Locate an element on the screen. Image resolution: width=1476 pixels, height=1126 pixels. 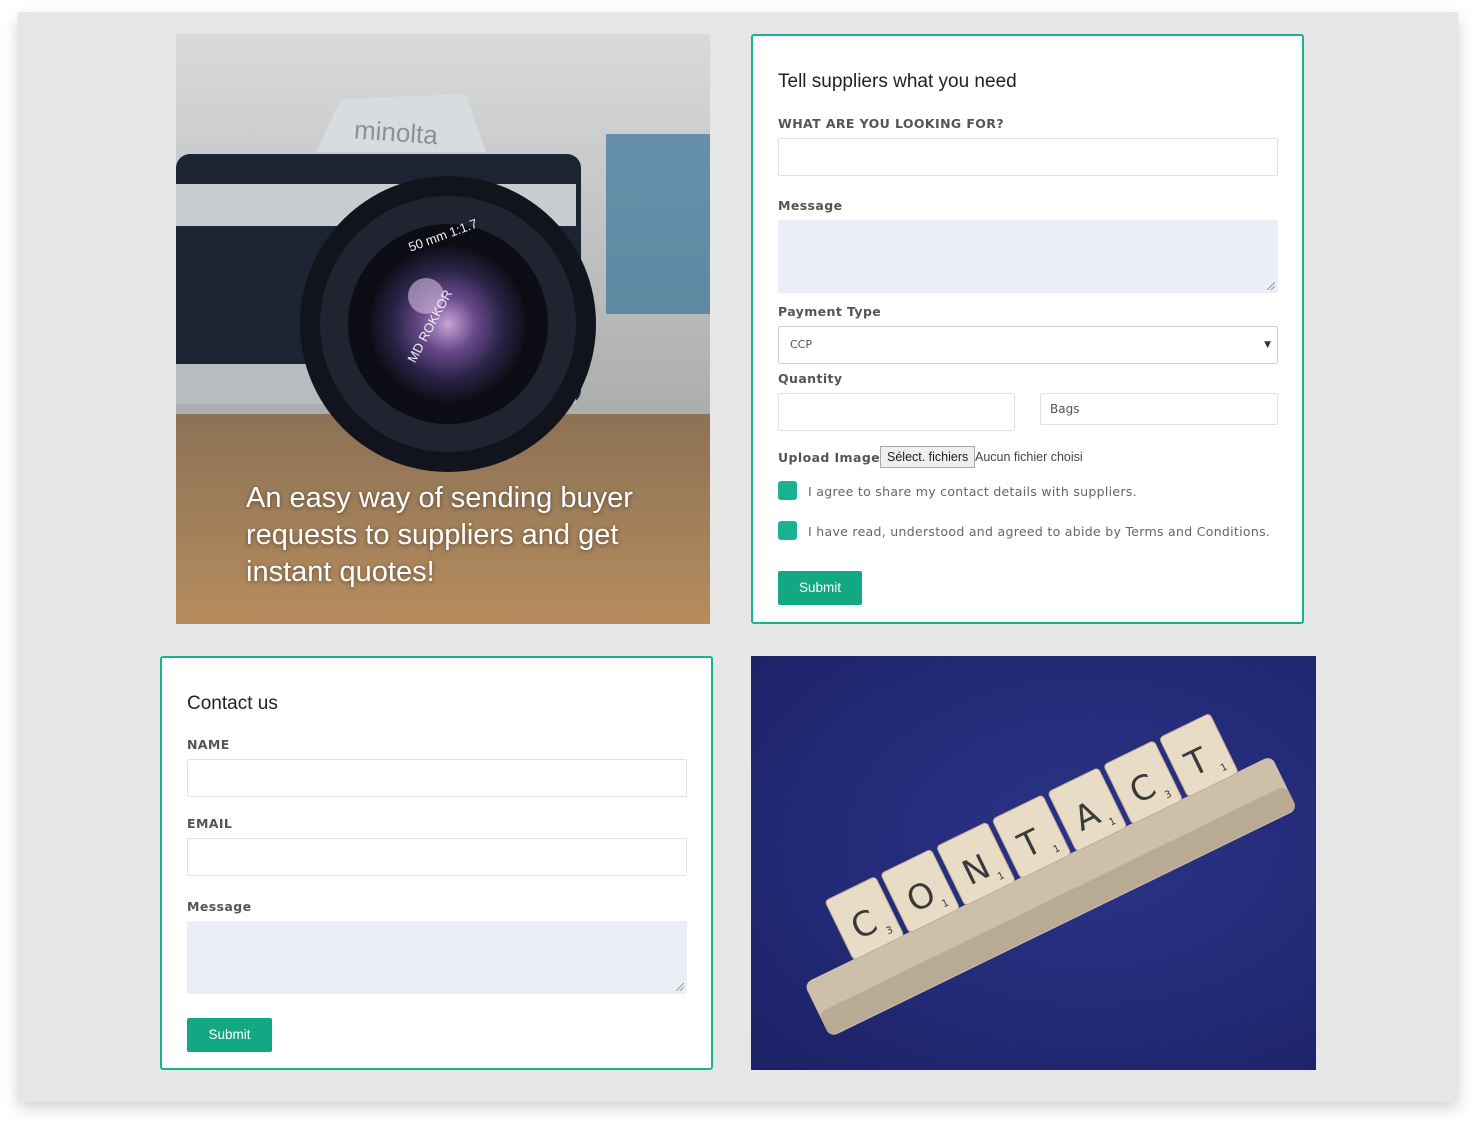
quantity-unit-field: Bags is located at coordinates (1159, 409).